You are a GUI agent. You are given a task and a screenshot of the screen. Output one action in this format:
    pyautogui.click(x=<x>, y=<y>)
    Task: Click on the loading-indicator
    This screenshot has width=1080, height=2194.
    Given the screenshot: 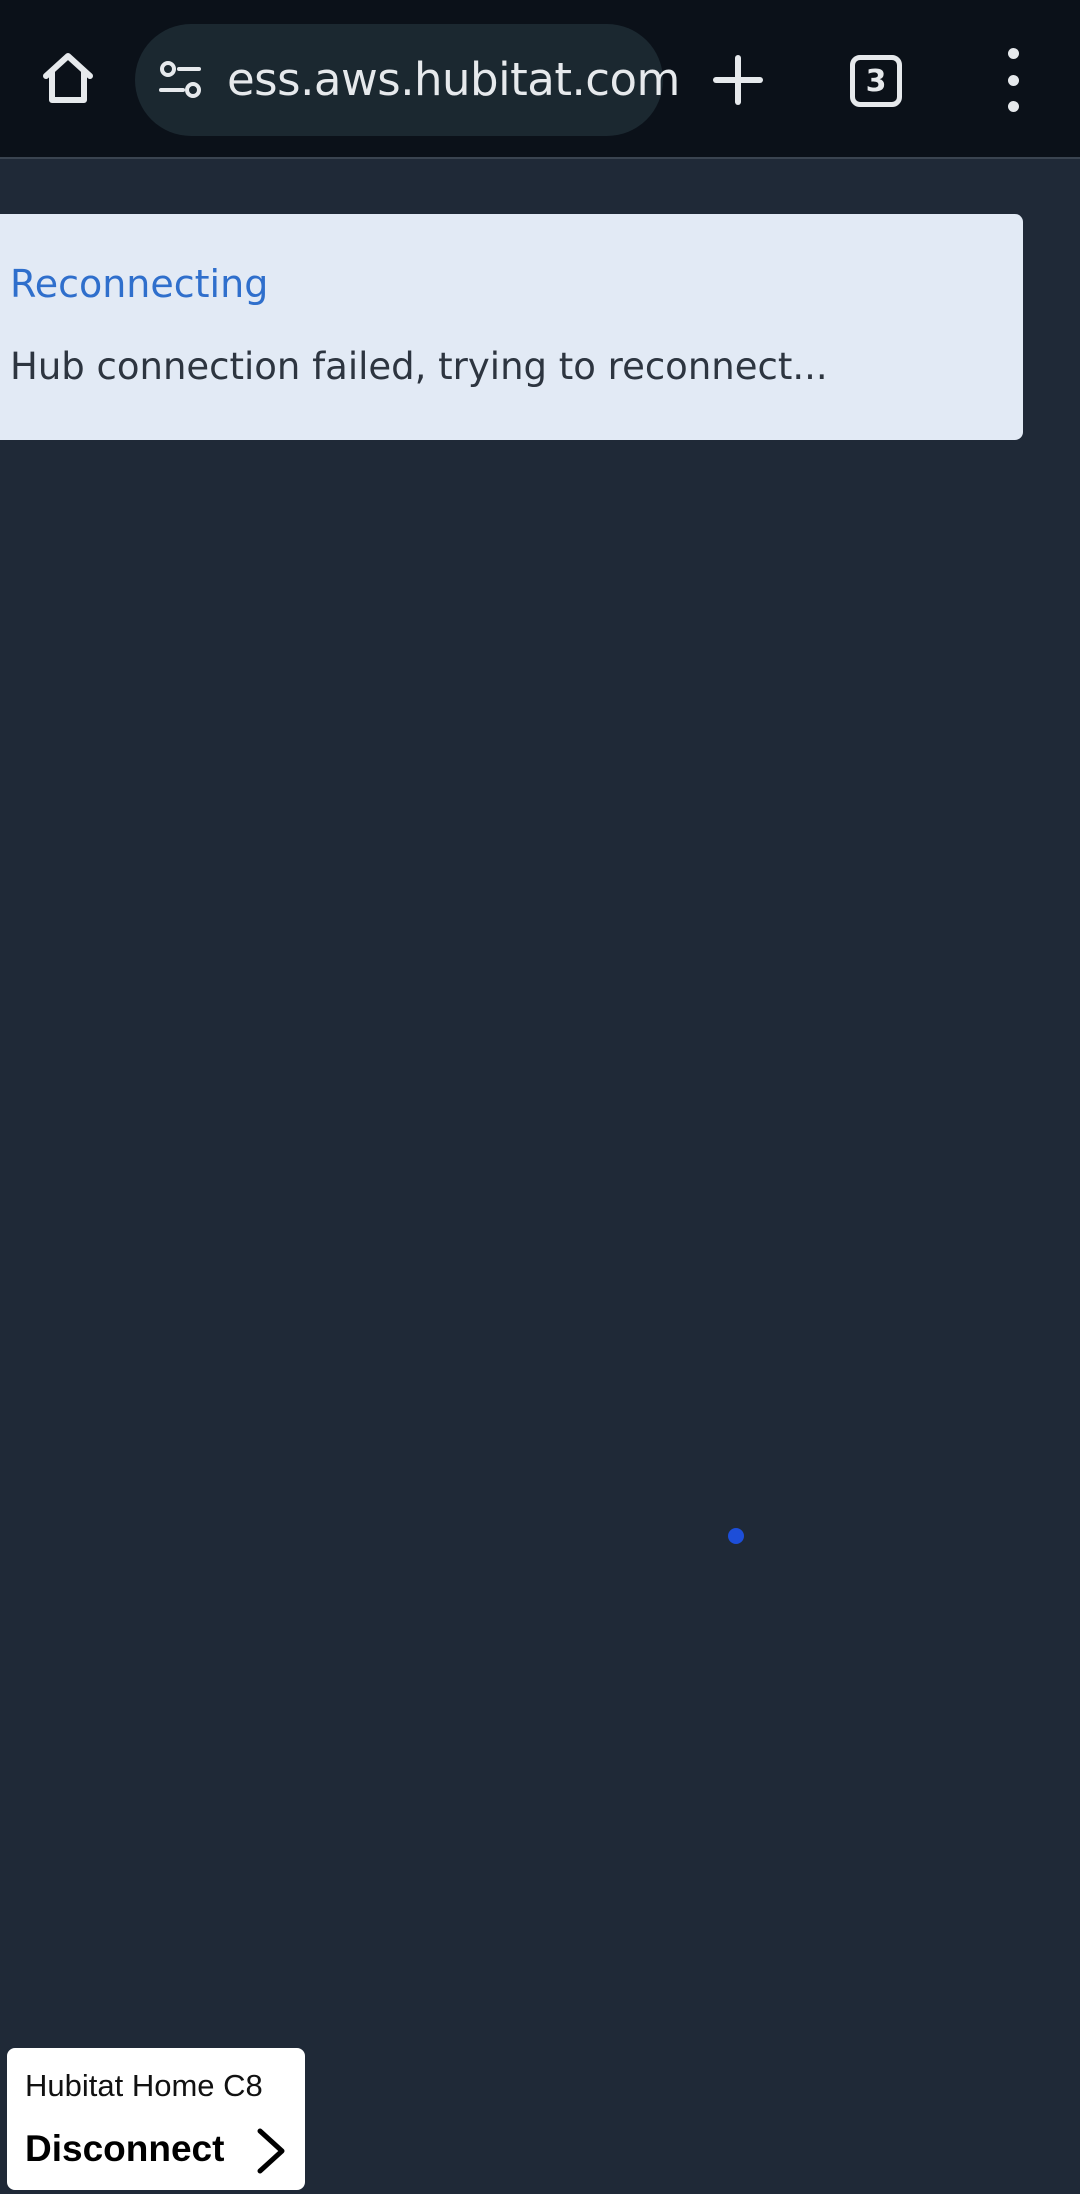 What is the action you would take?
    pyautogui.click(x=736, y=1536)
    